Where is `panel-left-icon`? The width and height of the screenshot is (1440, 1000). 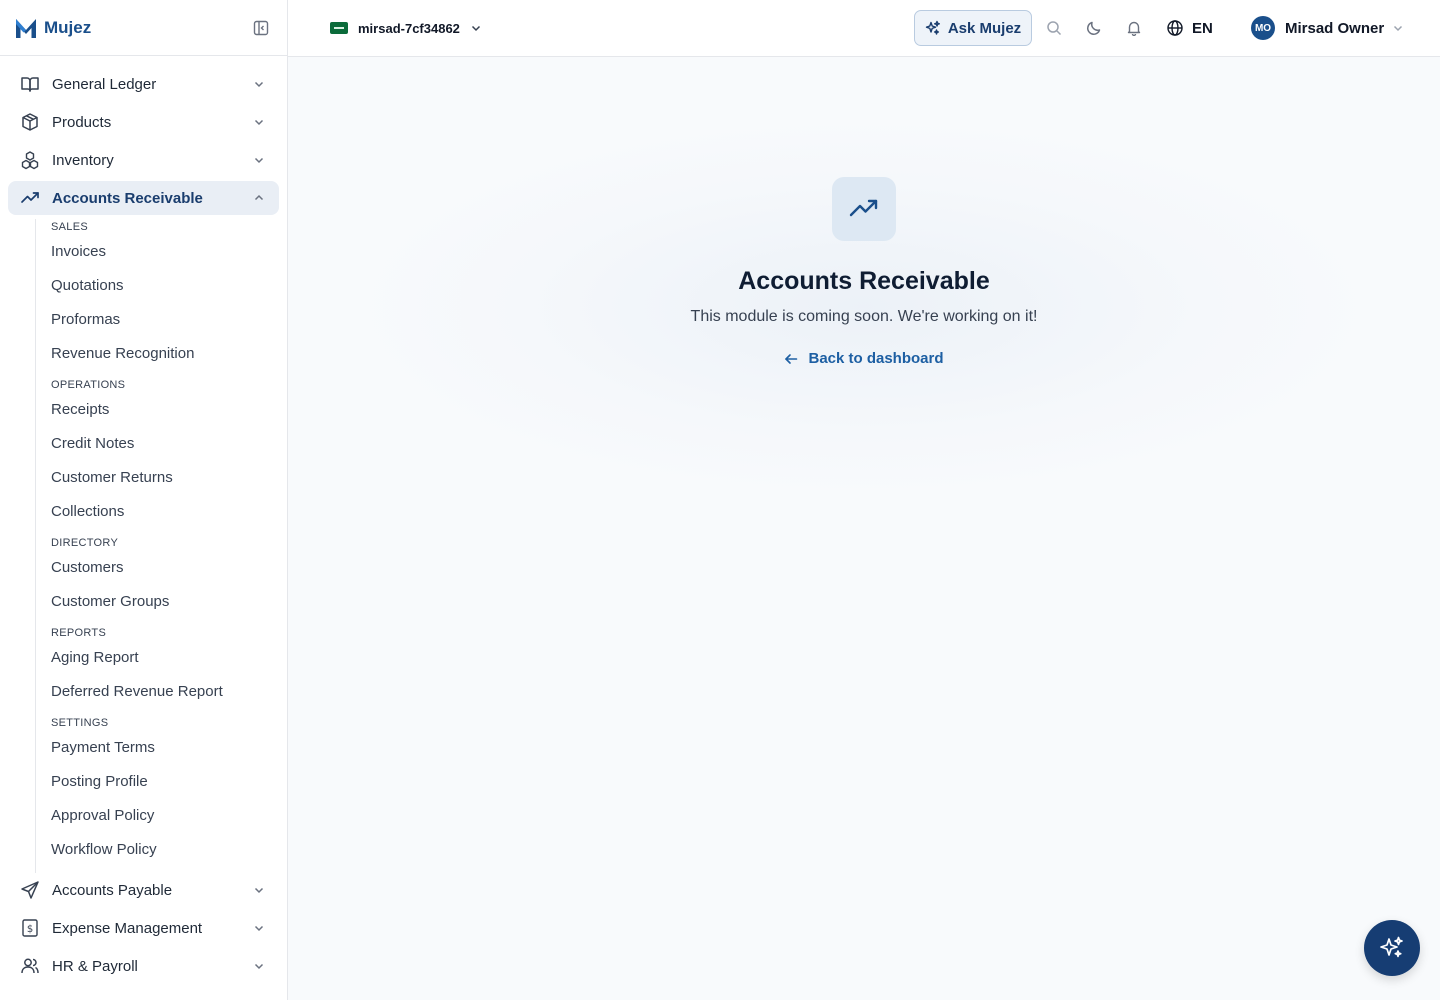 panel-left-icon is located at coordinates (261, 27).